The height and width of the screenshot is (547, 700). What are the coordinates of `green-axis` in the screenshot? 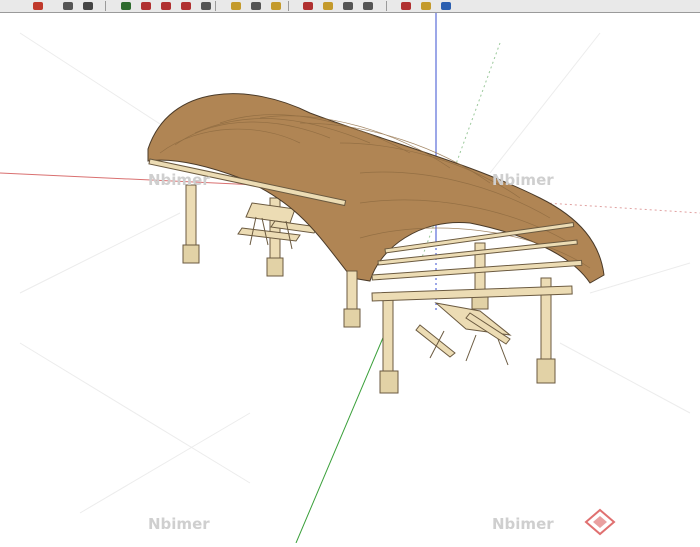 It's located at (340, 438).